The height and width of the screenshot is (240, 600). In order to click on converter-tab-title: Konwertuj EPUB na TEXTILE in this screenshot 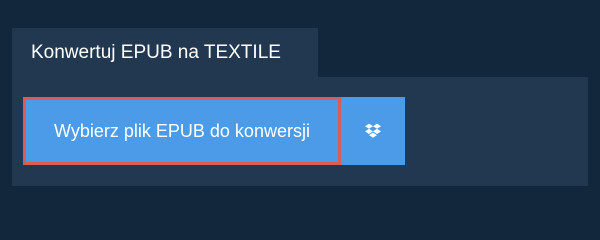, I will do `click(165, 52)`.